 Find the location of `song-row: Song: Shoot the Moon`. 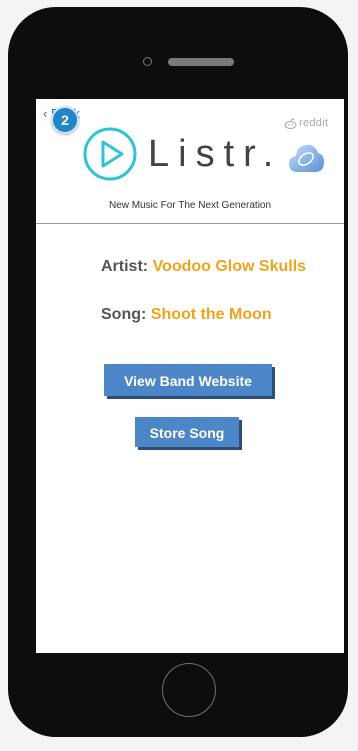

song-row: Song: Shoot the Moon is located at coordinates (186, 315).